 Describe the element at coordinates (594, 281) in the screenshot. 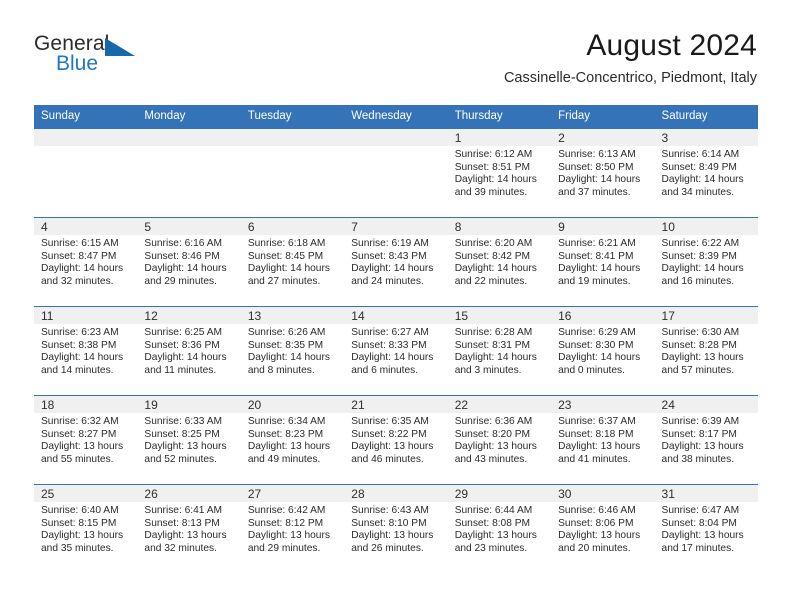

I see `daylight-duration-line2: and 19 minutes.` at that location.